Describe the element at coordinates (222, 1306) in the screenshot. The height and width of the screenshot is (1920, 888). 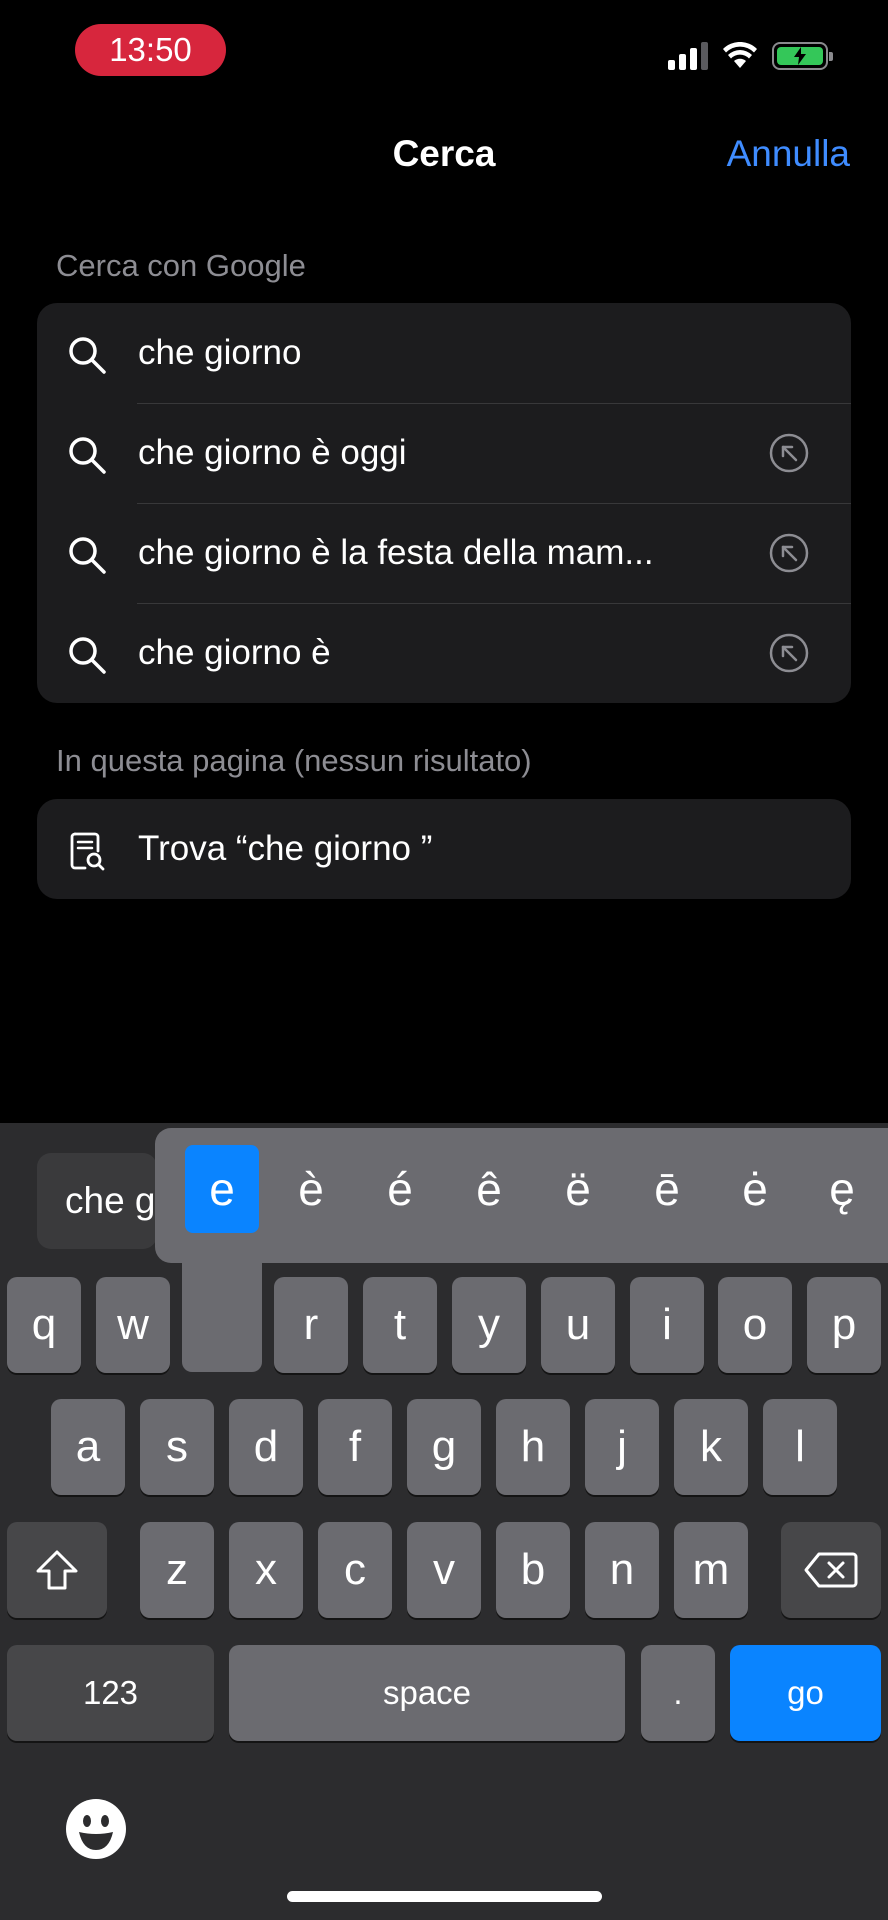
I see `accent-popup-stem` at that location.